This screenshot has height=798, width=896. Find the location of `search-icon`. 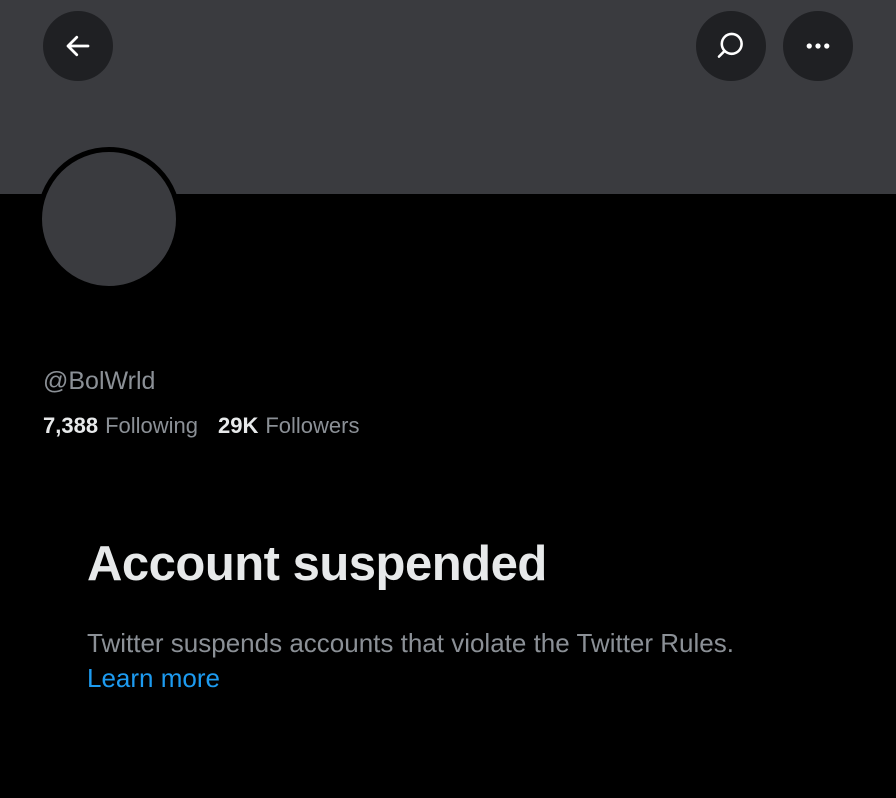

search-icon is located at coordinates (730, 45).